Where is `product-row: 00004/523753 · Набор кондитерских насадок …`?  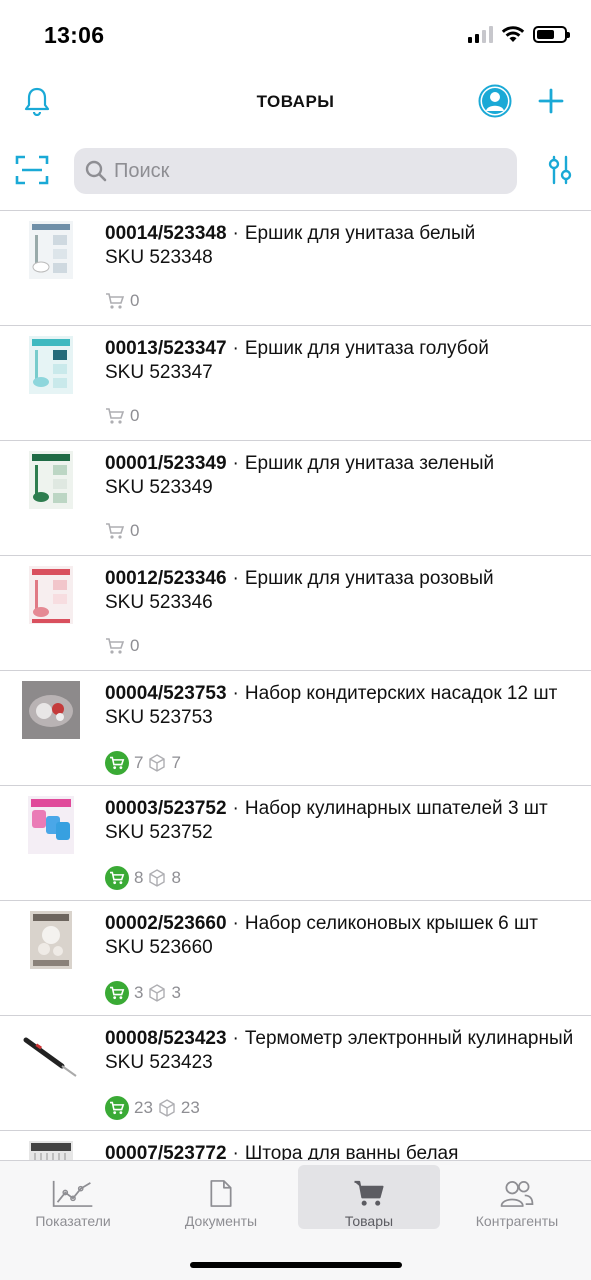 product-row: 00004/523753 · Набор кондитерских насадок … is located at coordinates (295, 728).